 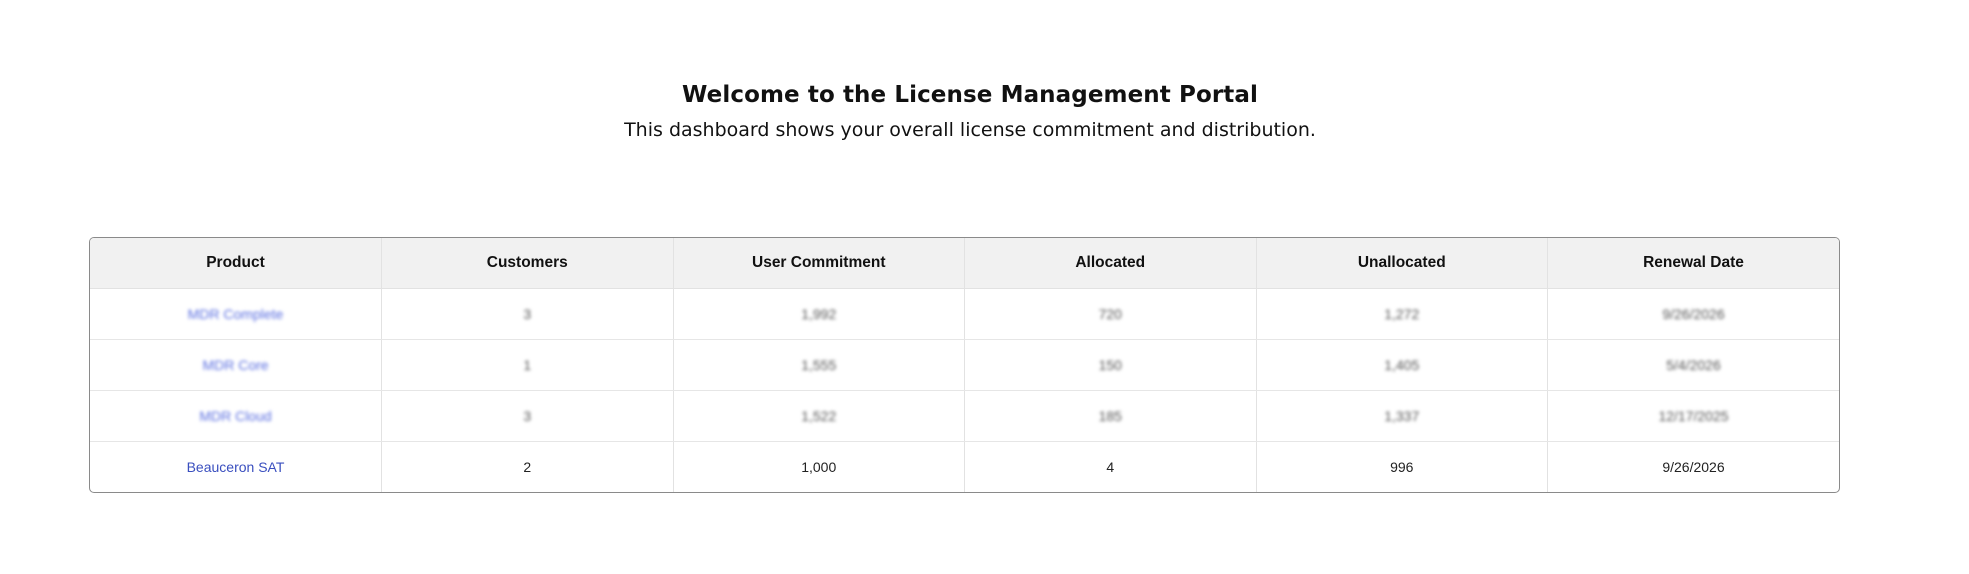 I want to click on column-header-user-commitment: User Commitment, so click(x=819, y=263).